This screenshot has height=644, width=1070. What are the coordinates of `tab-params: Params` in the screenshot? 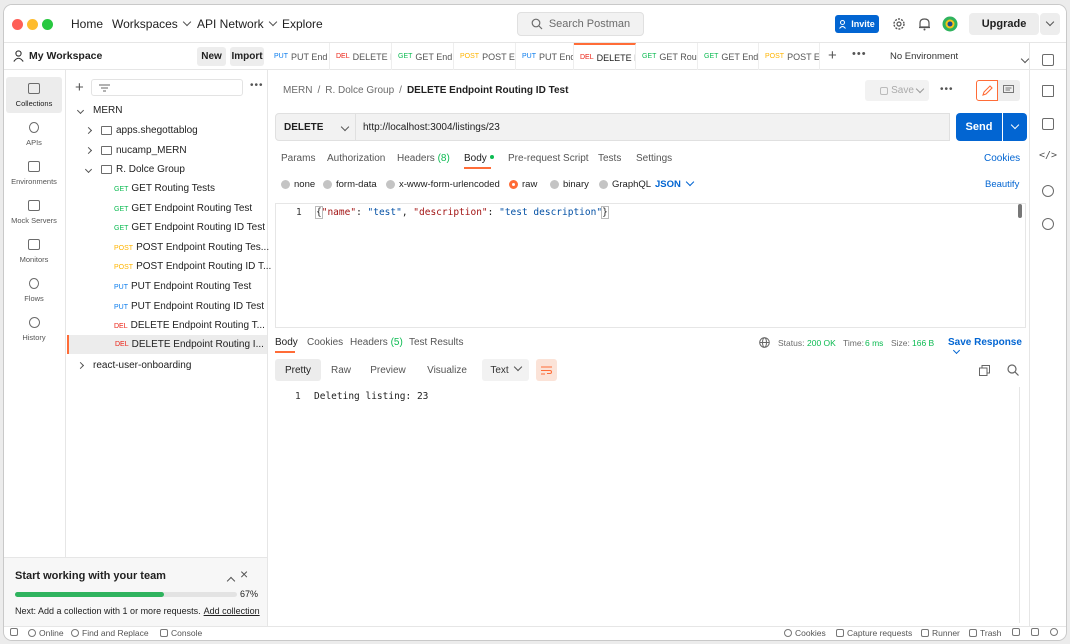 It's located at (298, 158).